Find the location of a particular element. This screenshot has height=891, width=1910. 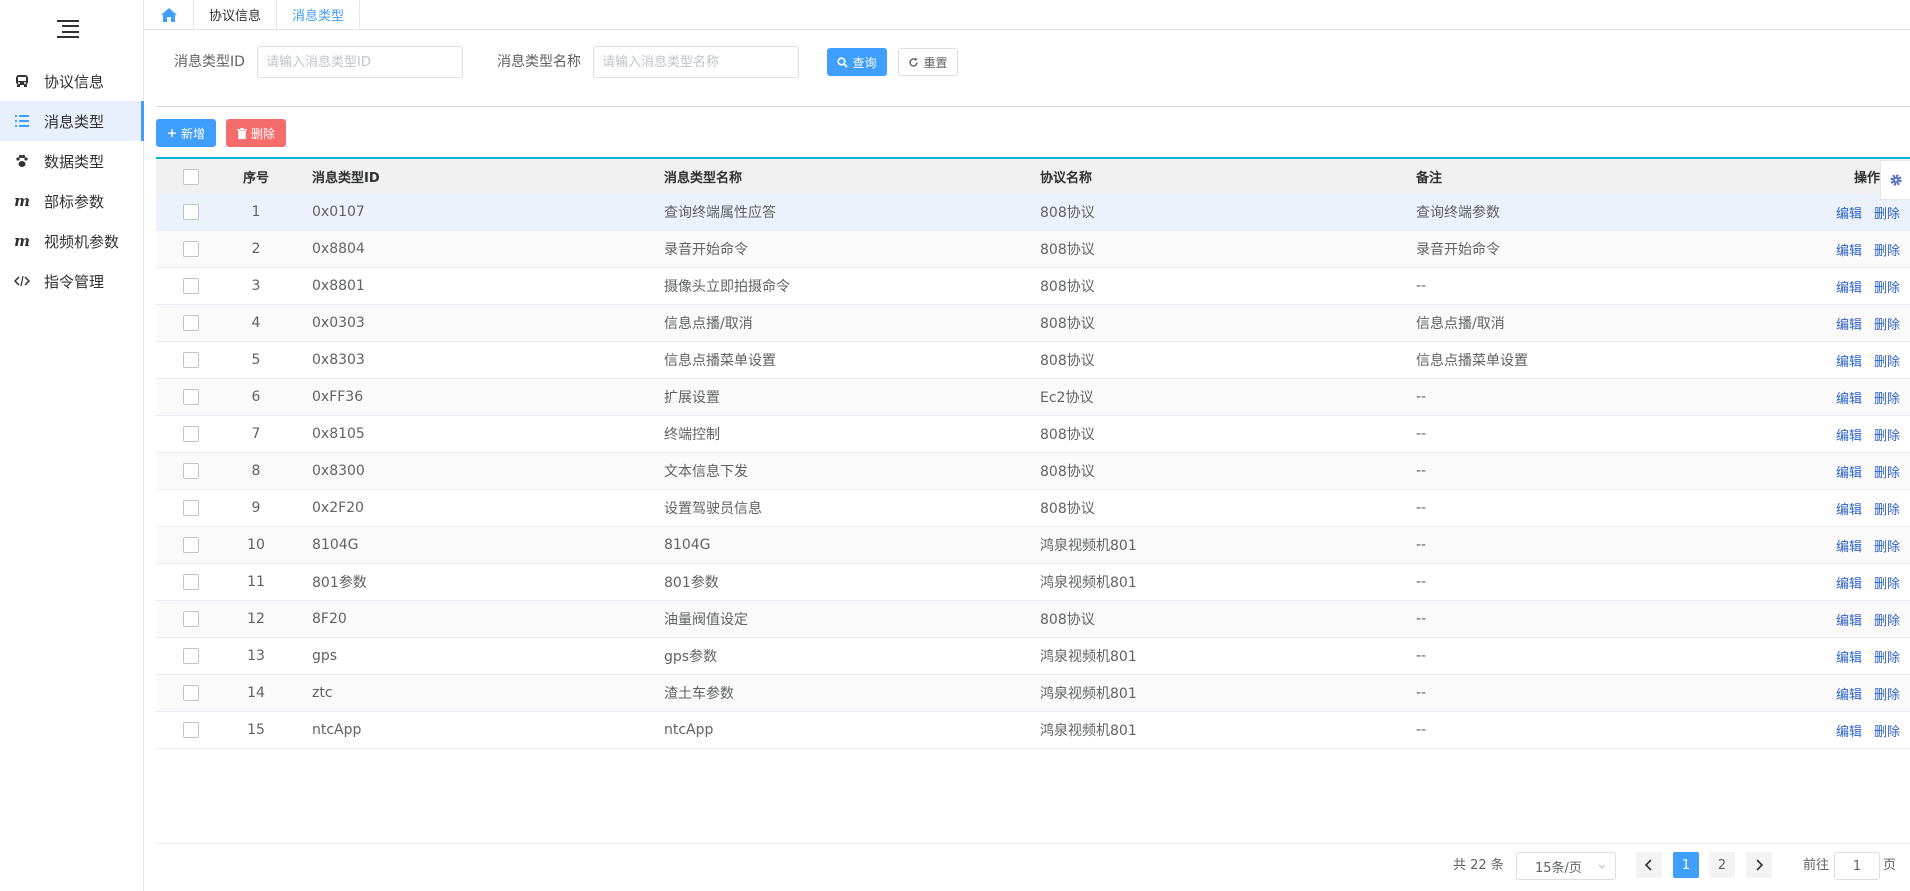

page-size-select: 15条/页 is located at coordinates (1566, 866).